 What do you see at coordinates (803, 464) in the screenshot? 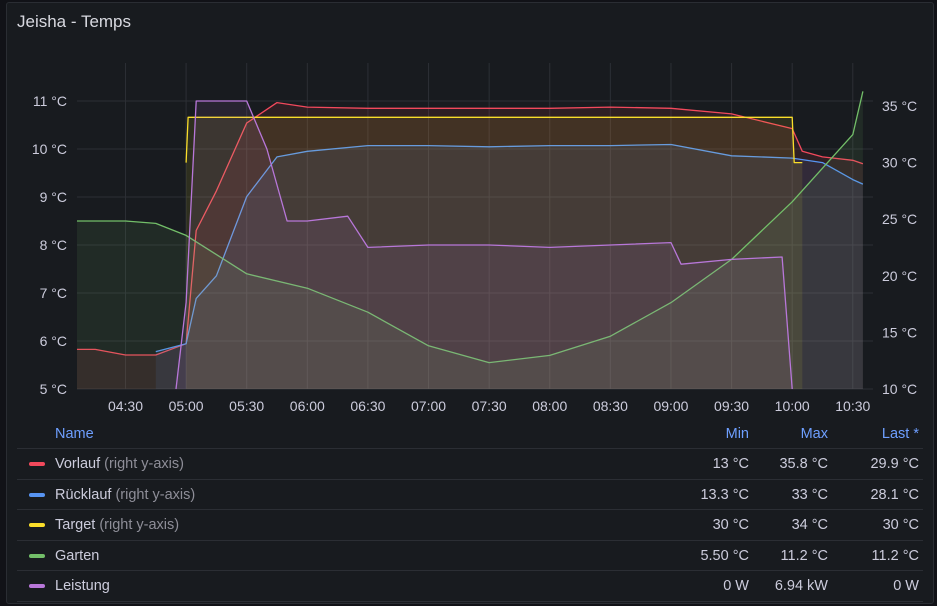
I see `legend-max-value: 35.8 °C` at bounding box center [803, 464].